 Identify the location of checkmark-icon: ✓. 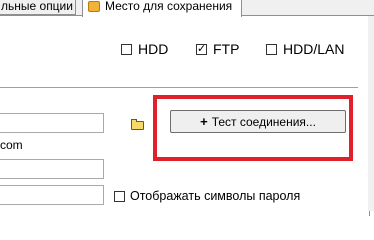
(202, 49).